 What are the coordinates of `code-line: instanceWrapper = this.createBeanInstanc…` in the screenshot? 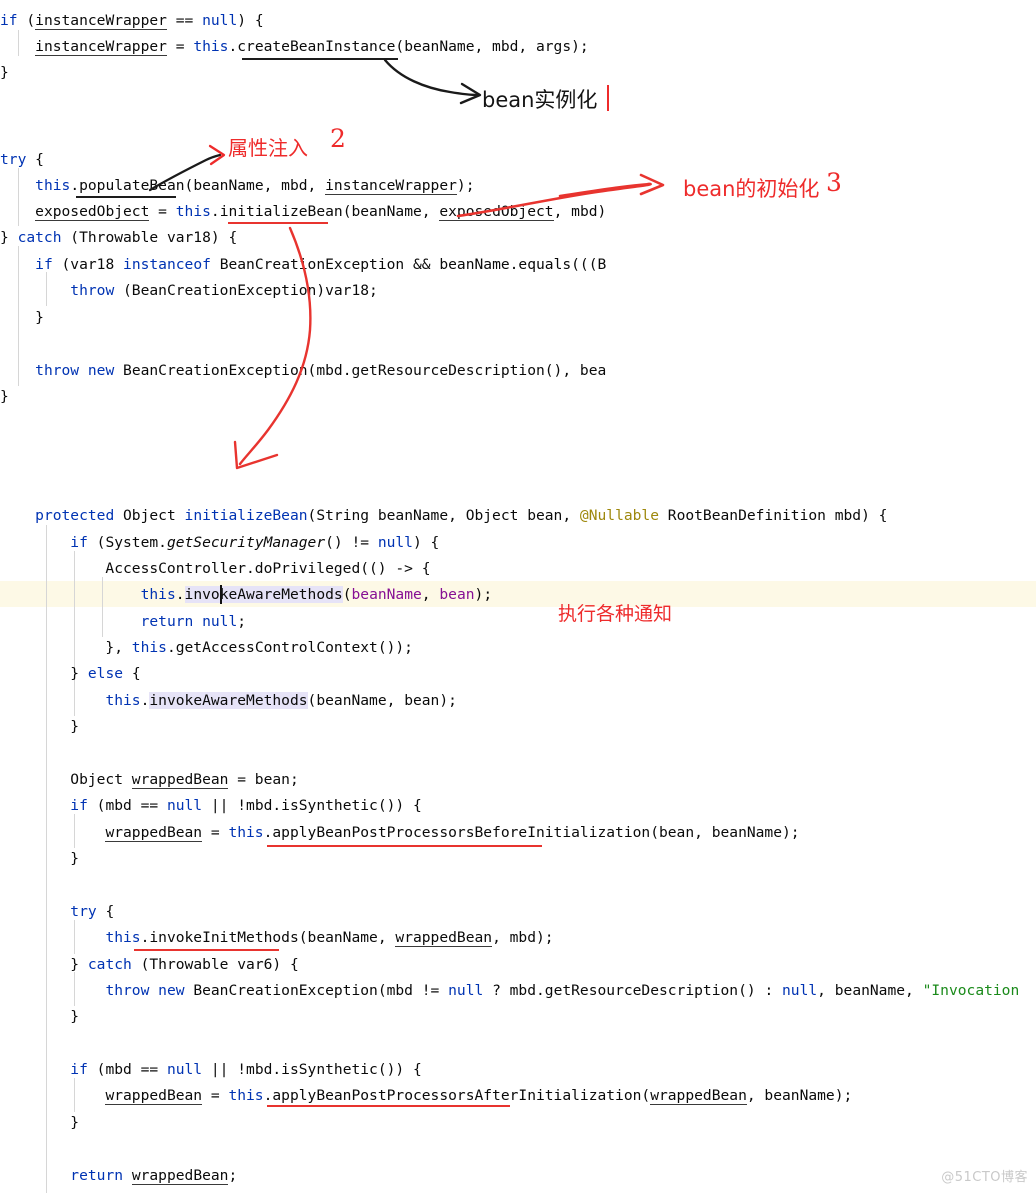 It's located at (518, 47).